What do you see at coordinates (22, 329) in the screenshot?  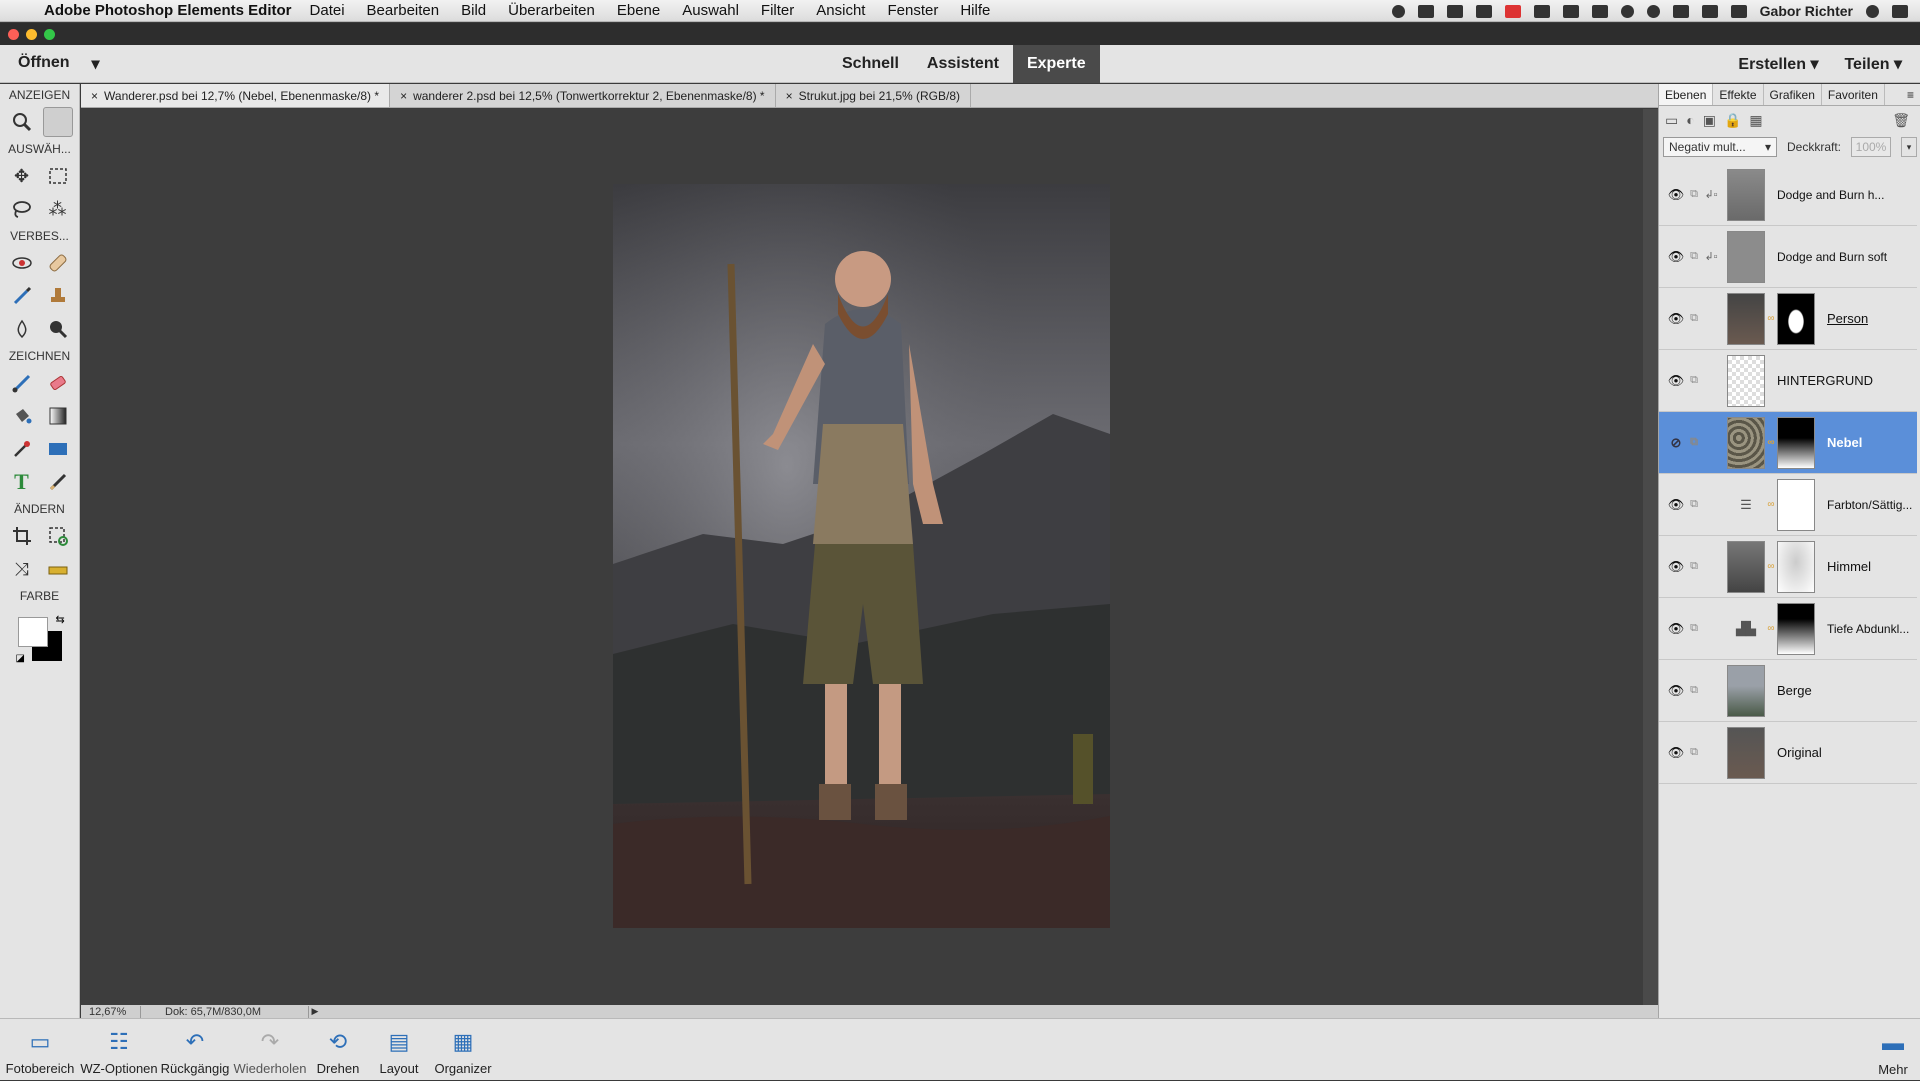 I see `blur-tool-icon` at bounding box center [22, 329].